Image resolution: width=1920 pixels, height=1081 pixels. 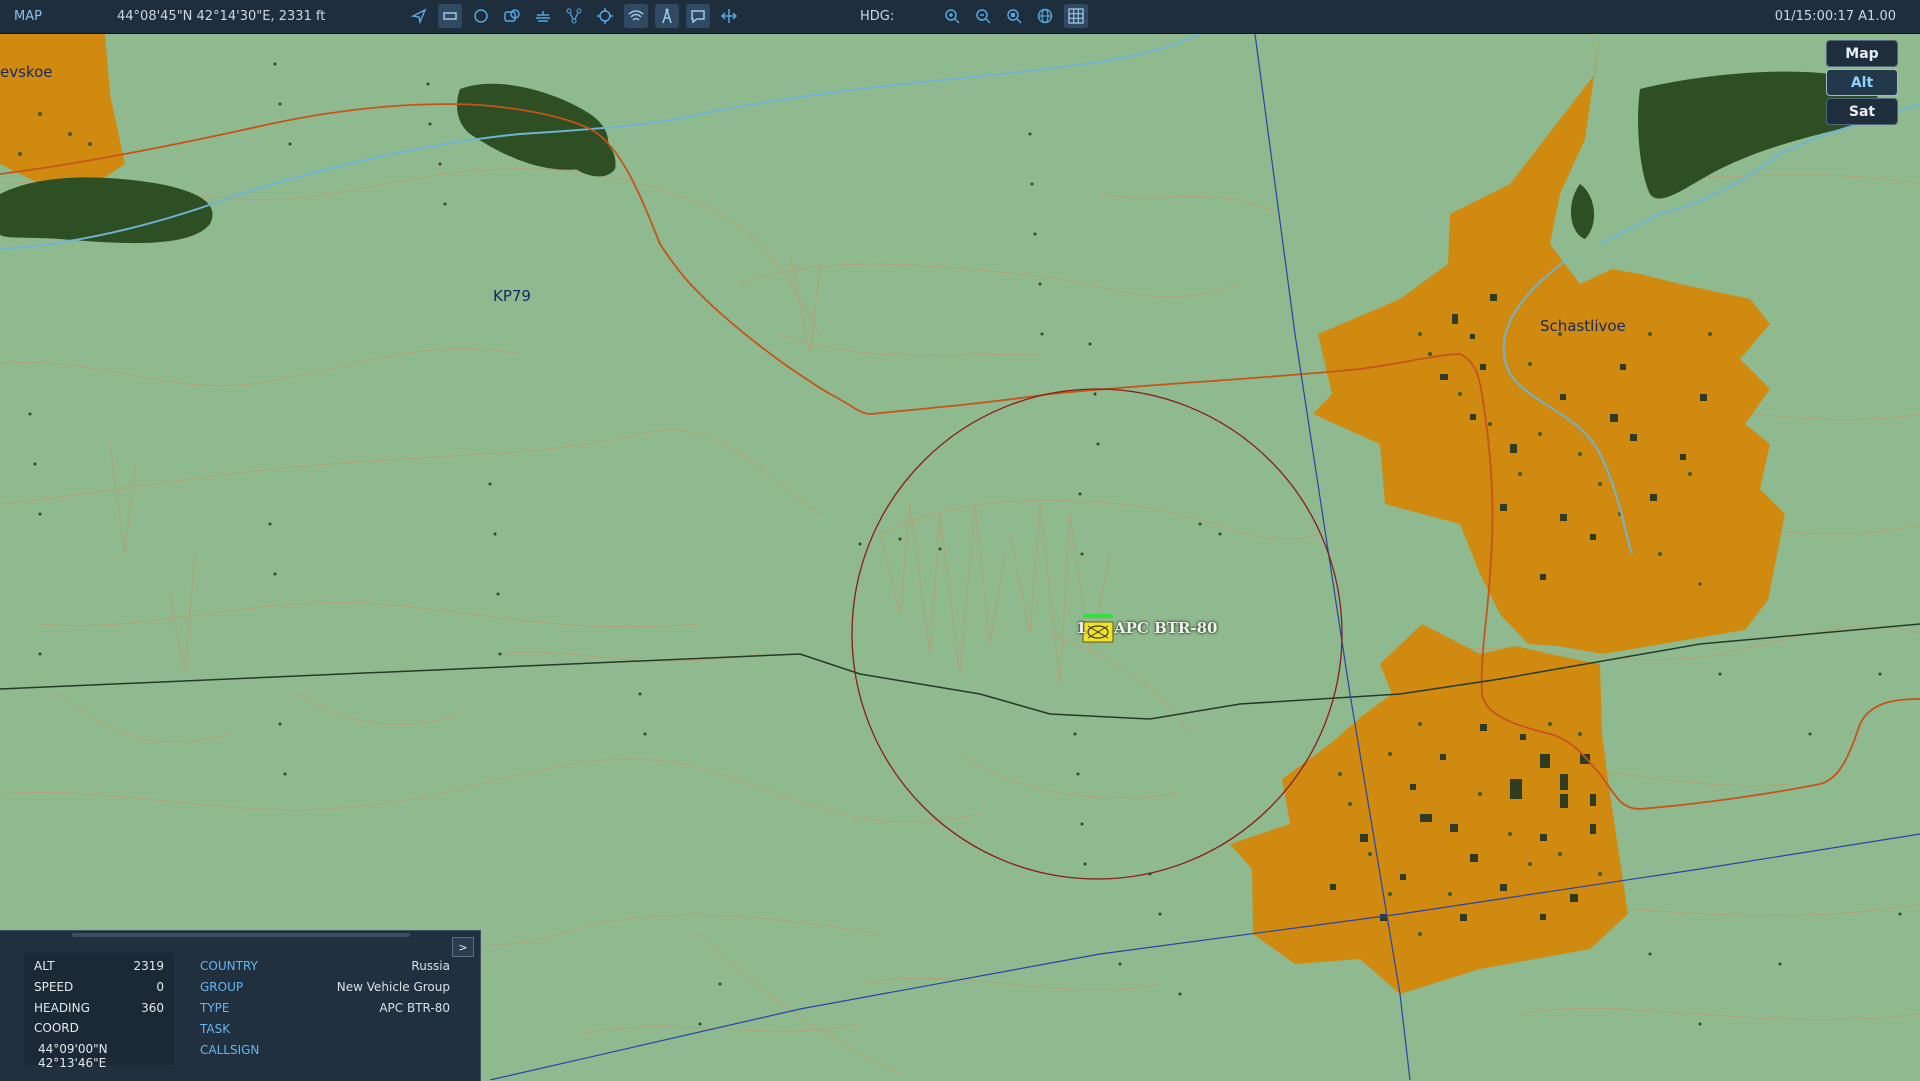 I want to click on expand-panel-button: >, so click(x=463, y=947).